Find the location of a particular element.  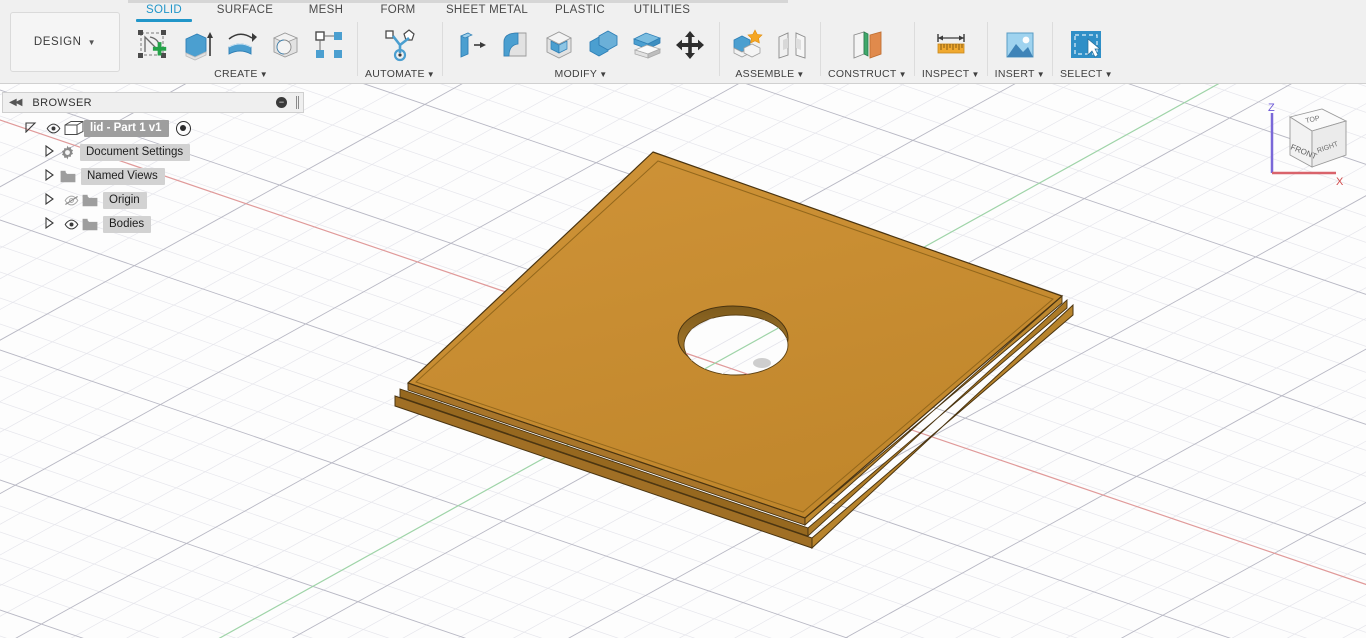

workspace-switcher-label: DESIGN is located at coordinates (57, 42).